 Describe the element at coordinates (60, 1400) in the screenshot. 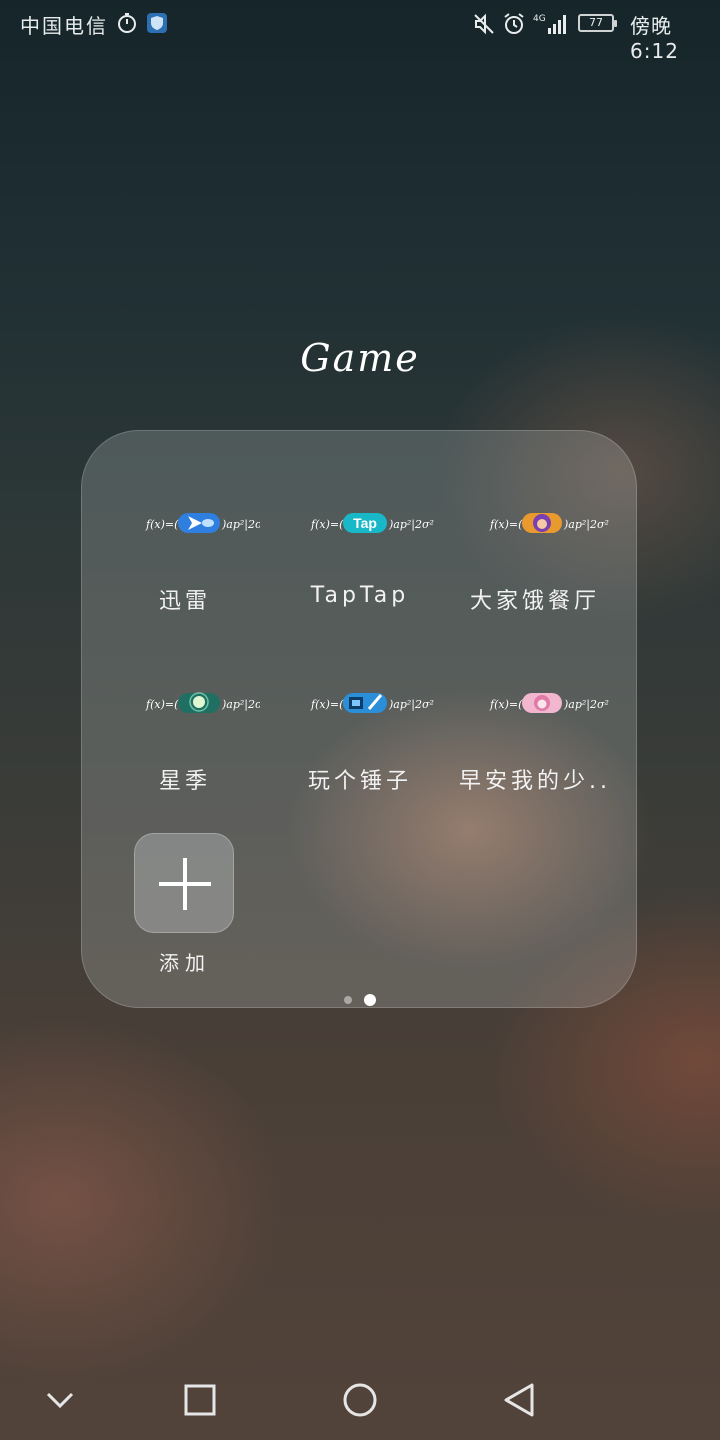

I see `collapse-icon` at that location.